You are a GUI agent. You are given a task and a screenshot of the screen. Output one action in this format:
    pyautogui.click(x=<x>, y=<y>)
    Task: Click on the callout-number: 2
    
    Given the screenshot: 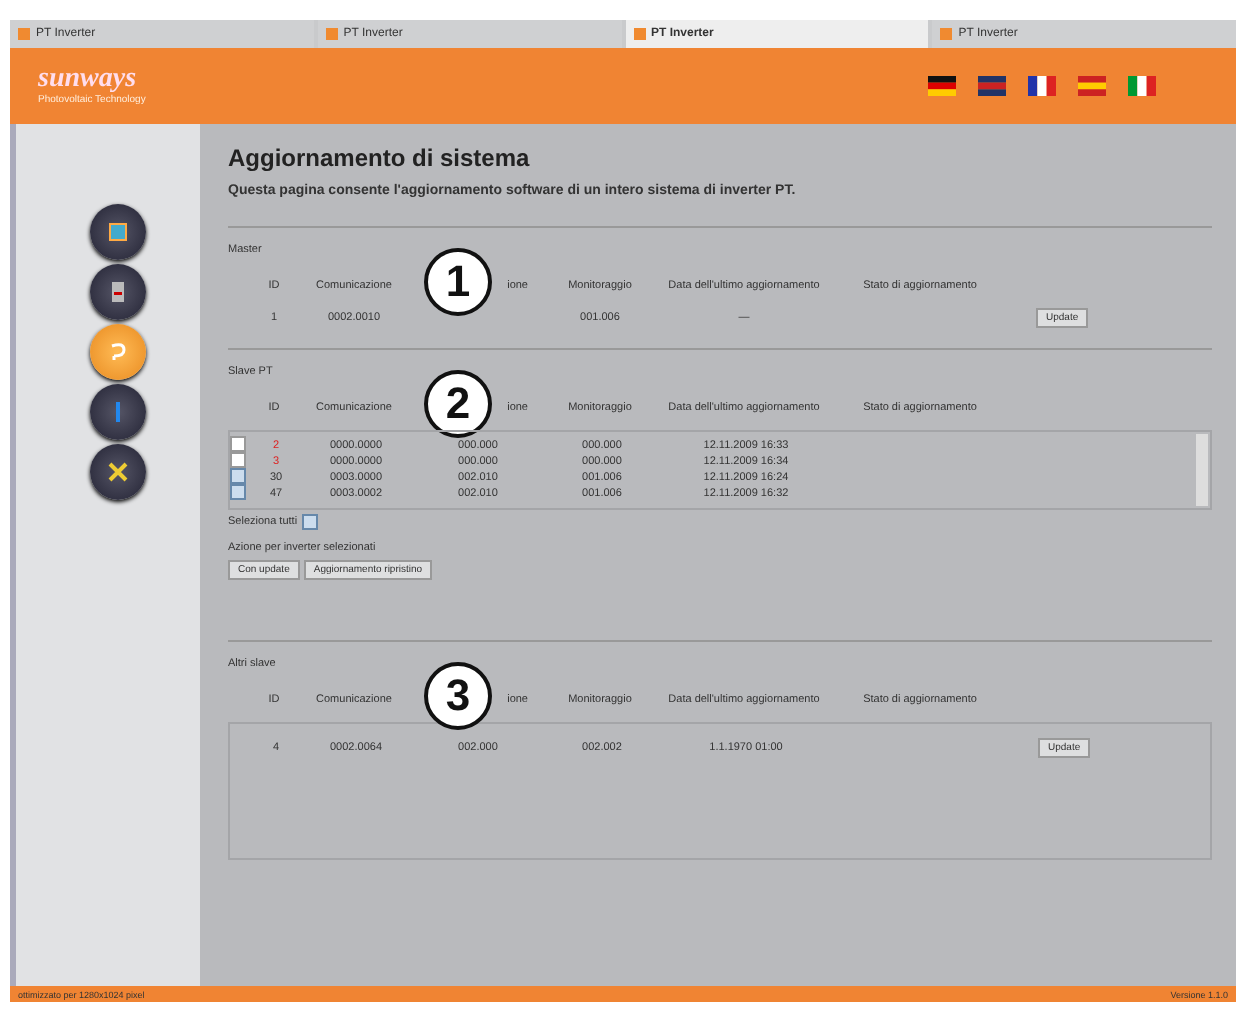 What is the action you would take?
    pyautogui.click(x=458, y=404)
    